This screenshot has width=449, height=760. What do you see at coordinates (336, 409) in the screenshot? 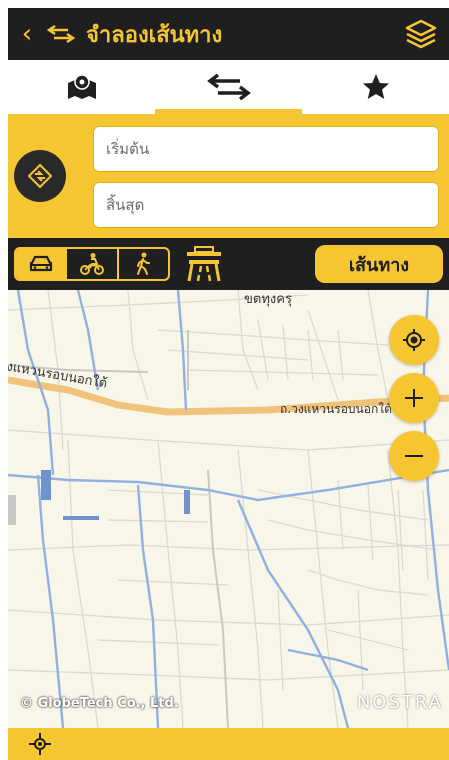
I see `road-label-right: ถ.วงแหวนรอบนอกใต้` at bounding box center [336, 409].